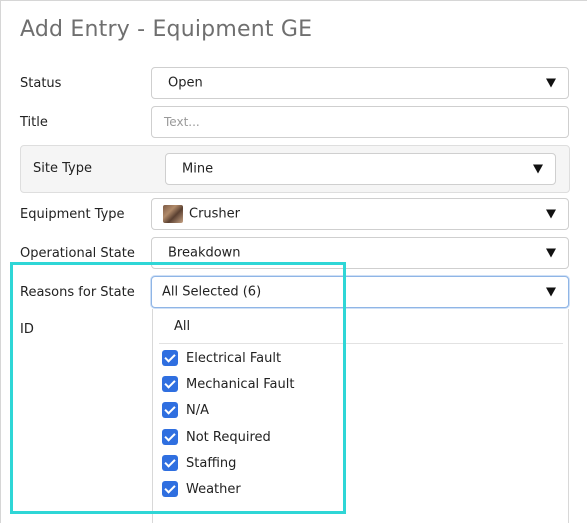 This screenshot has width=587, height=523. I want to click on site-type-label: Site Type, so click(62, 168).